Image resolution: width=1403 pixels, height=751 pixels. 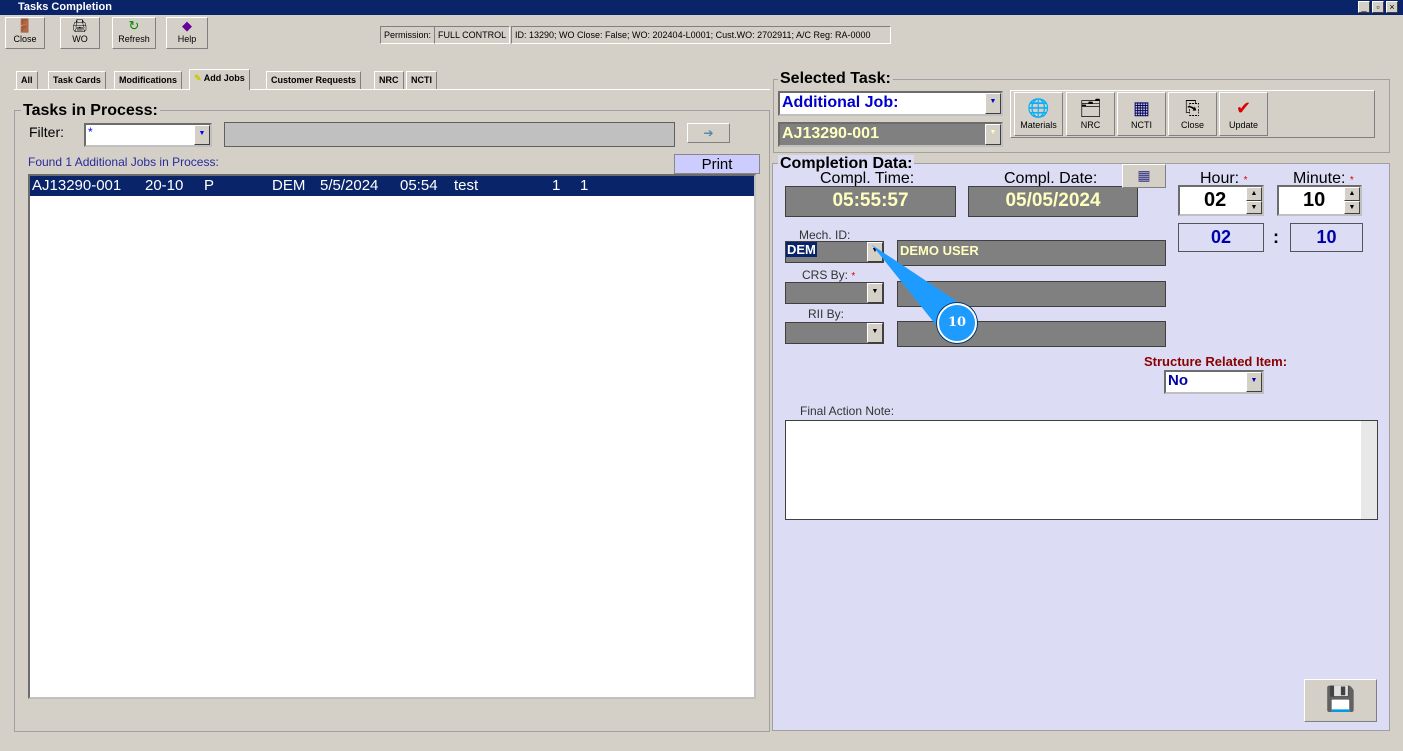 I want to click on mech-id-value: DEM, so click(x=801, y=249).